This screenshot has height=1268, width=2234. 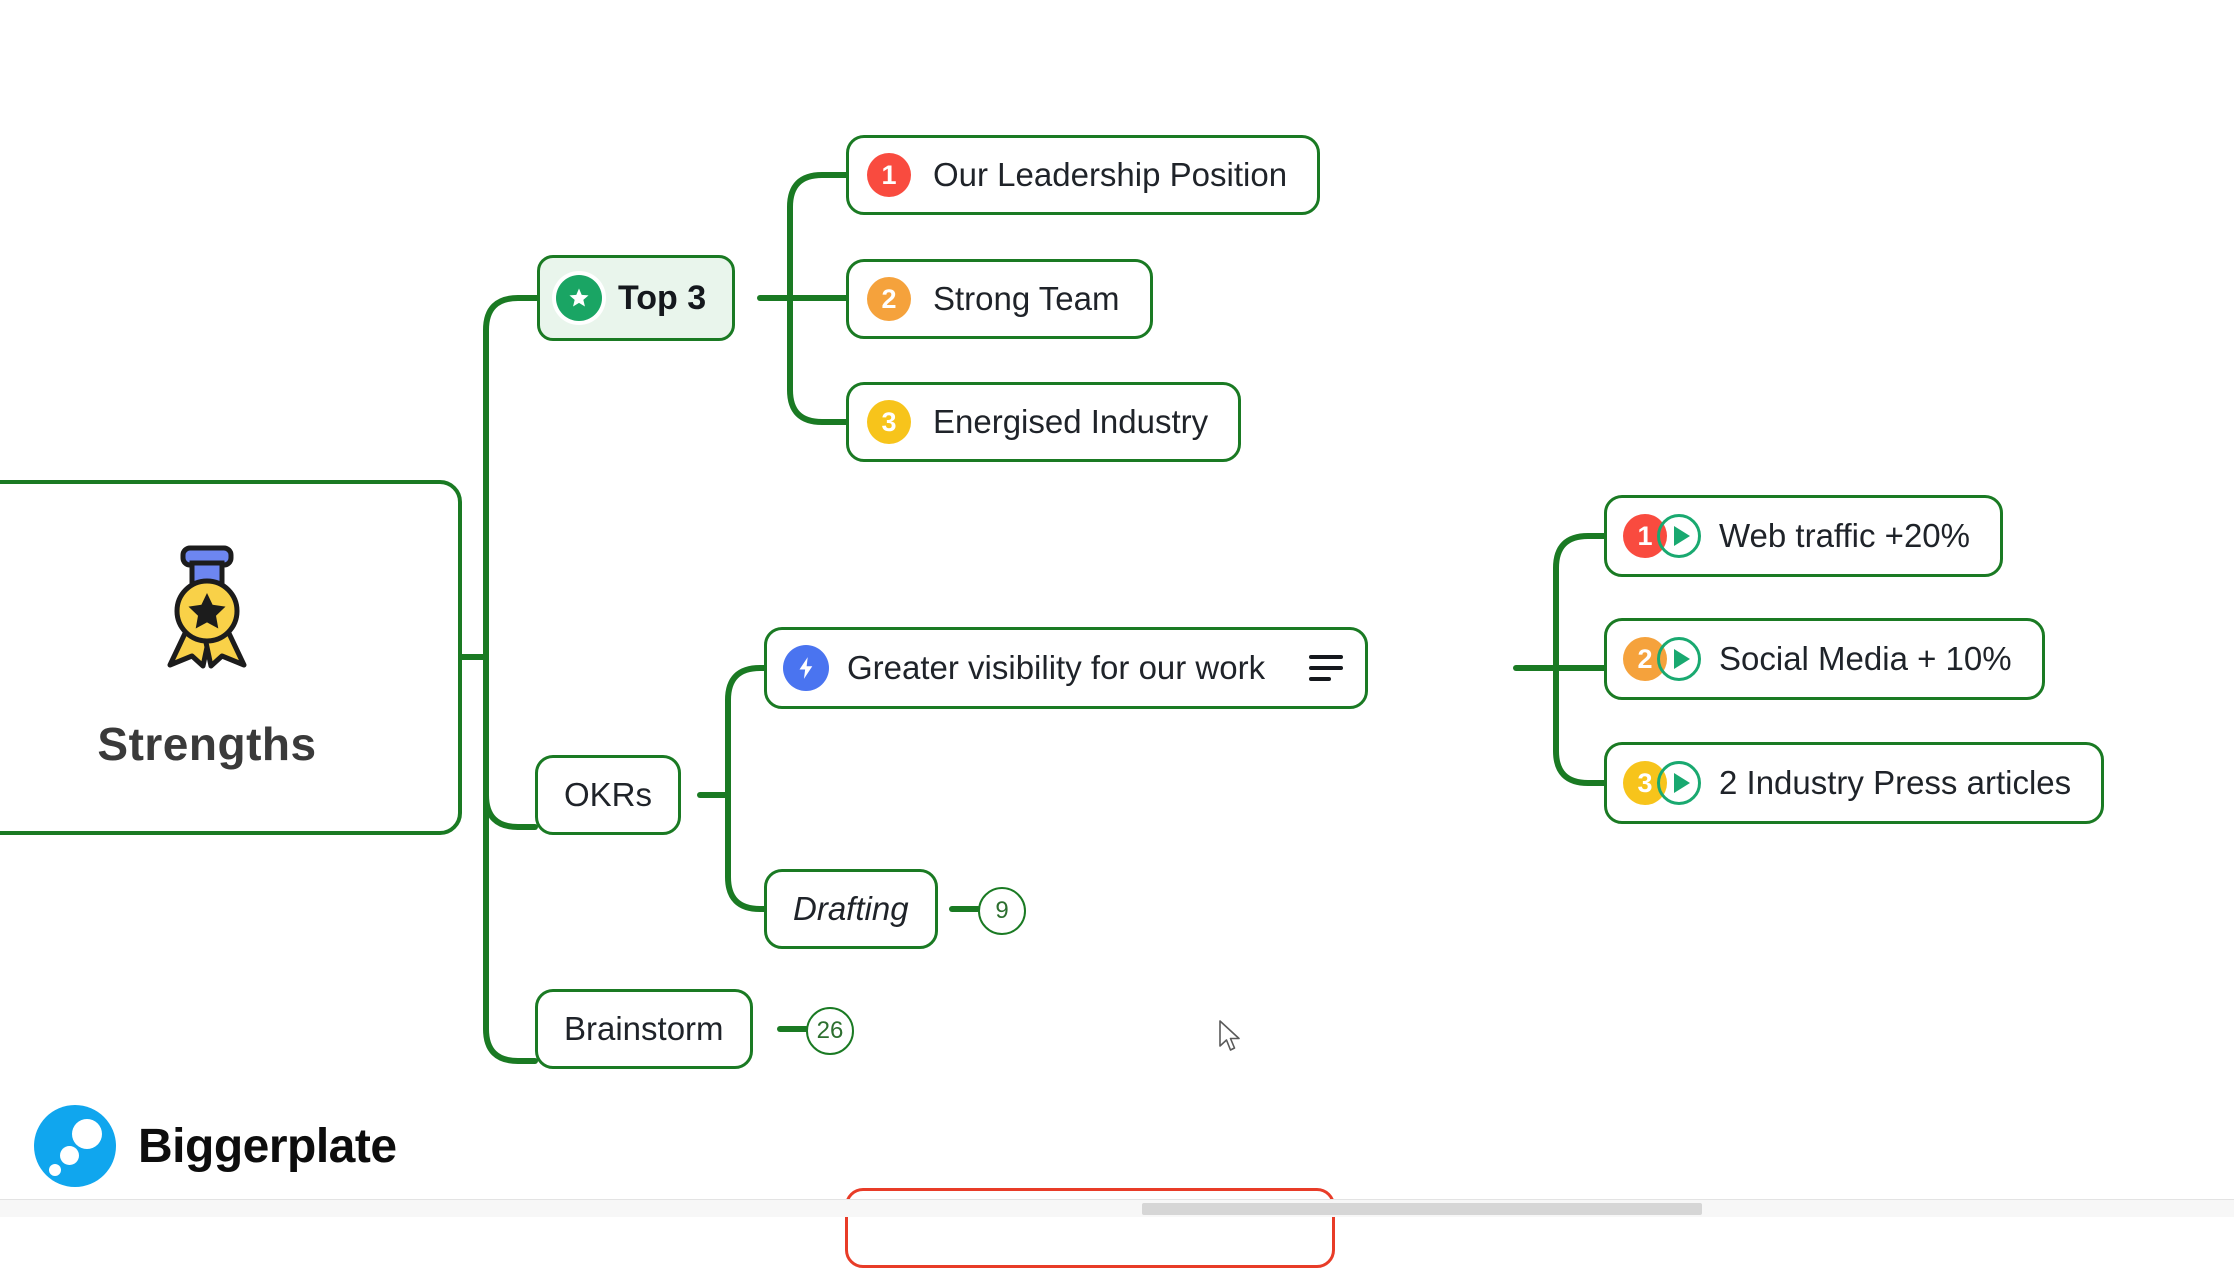 I want to click on node-social-media: 2 Social Media + 10%, so click(x=1824, y=659).